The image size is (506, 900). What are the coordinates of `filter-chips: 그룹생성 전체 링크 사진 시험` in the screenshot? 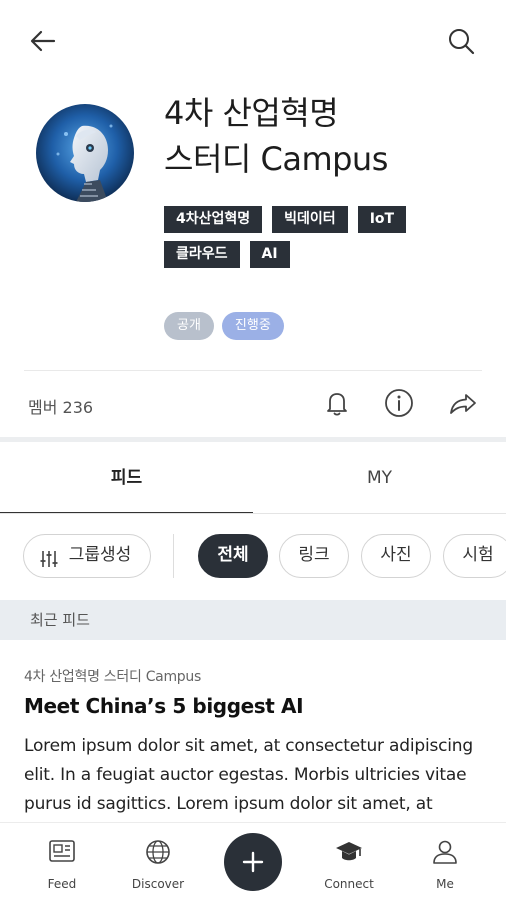 It's located at (253, 556).